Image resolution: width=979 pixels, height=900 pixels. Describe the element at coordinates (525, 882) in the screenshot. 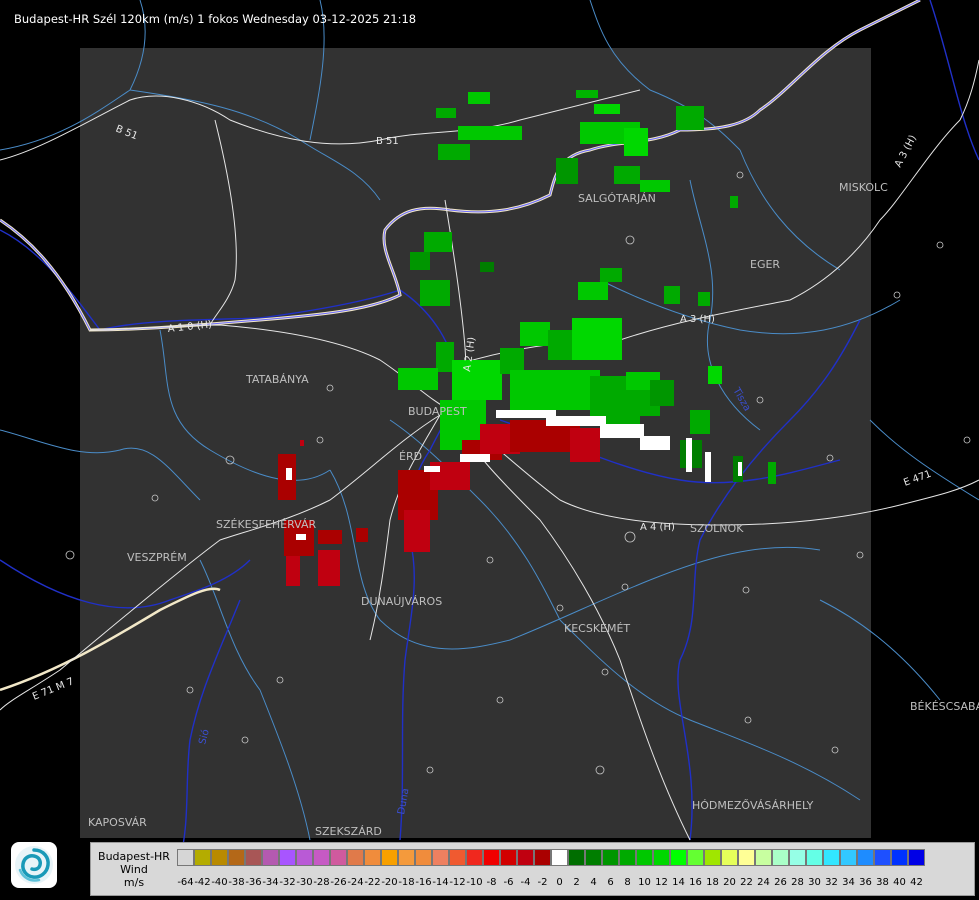

I see `legend-tick-label: -4` at that location.